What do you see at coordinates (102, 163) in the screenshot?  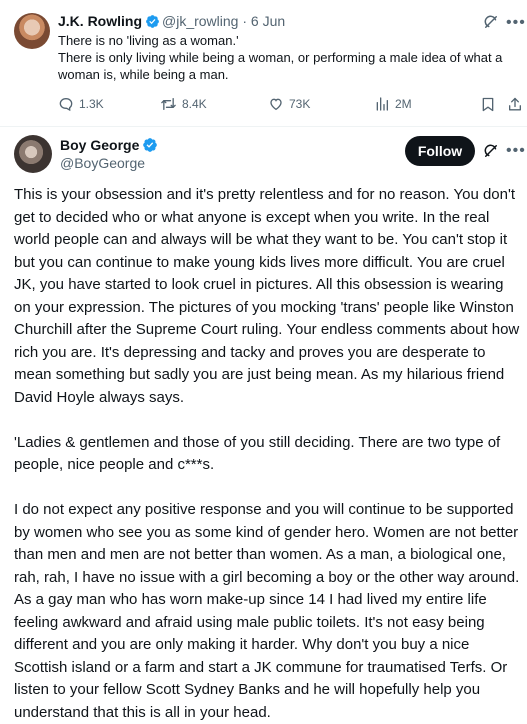 I see `author-handle: @BoyGeorge` at bounding box center [102, 163].